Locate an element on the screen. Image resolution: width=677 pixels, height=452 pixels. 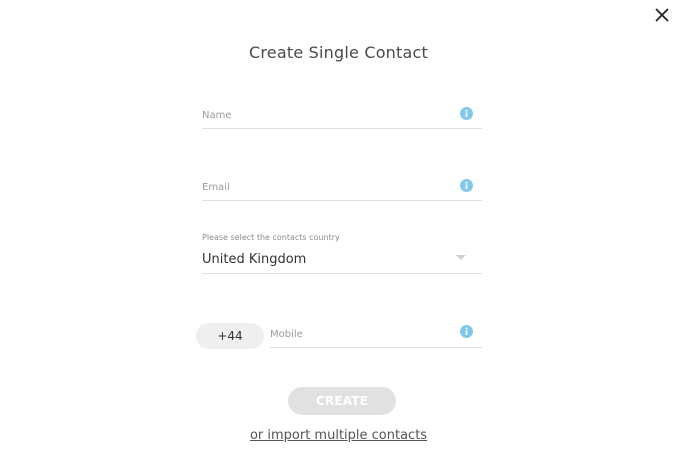
mobile-input is located at coordinates (360, 334).